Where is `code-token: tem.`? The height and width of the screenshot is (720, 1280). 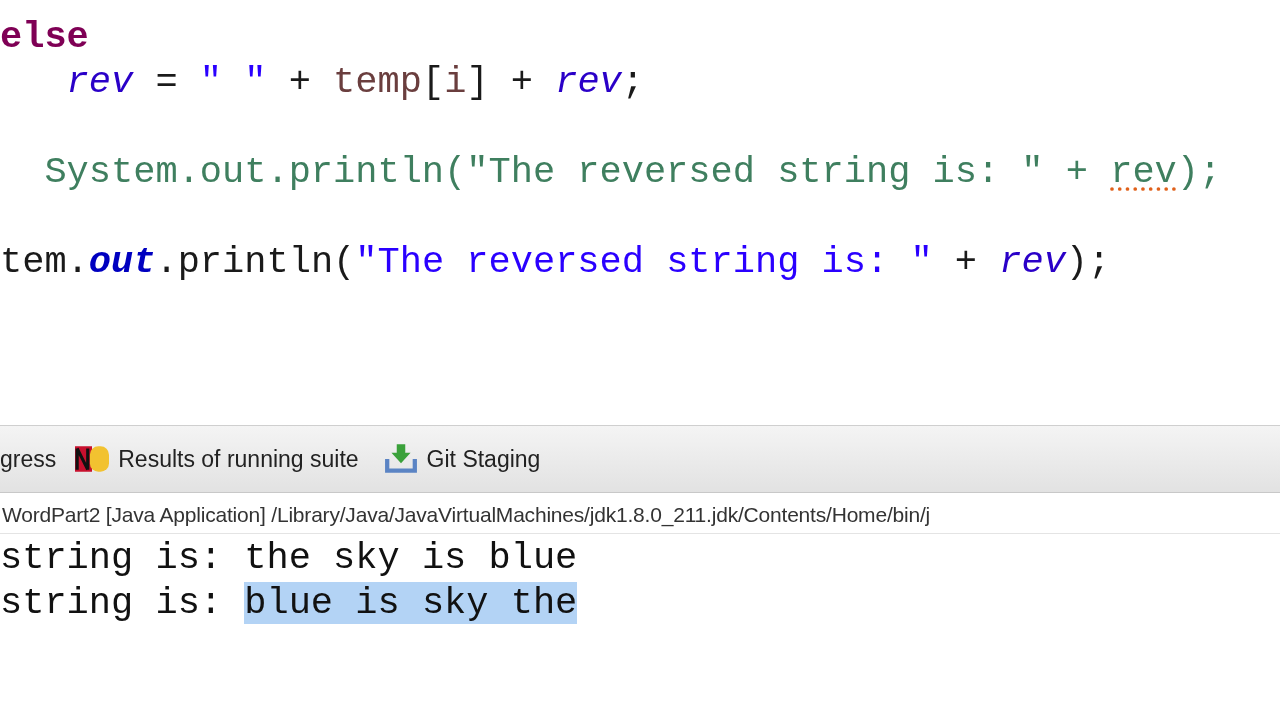
code-token: tem. is located at coordinates (44, 262).